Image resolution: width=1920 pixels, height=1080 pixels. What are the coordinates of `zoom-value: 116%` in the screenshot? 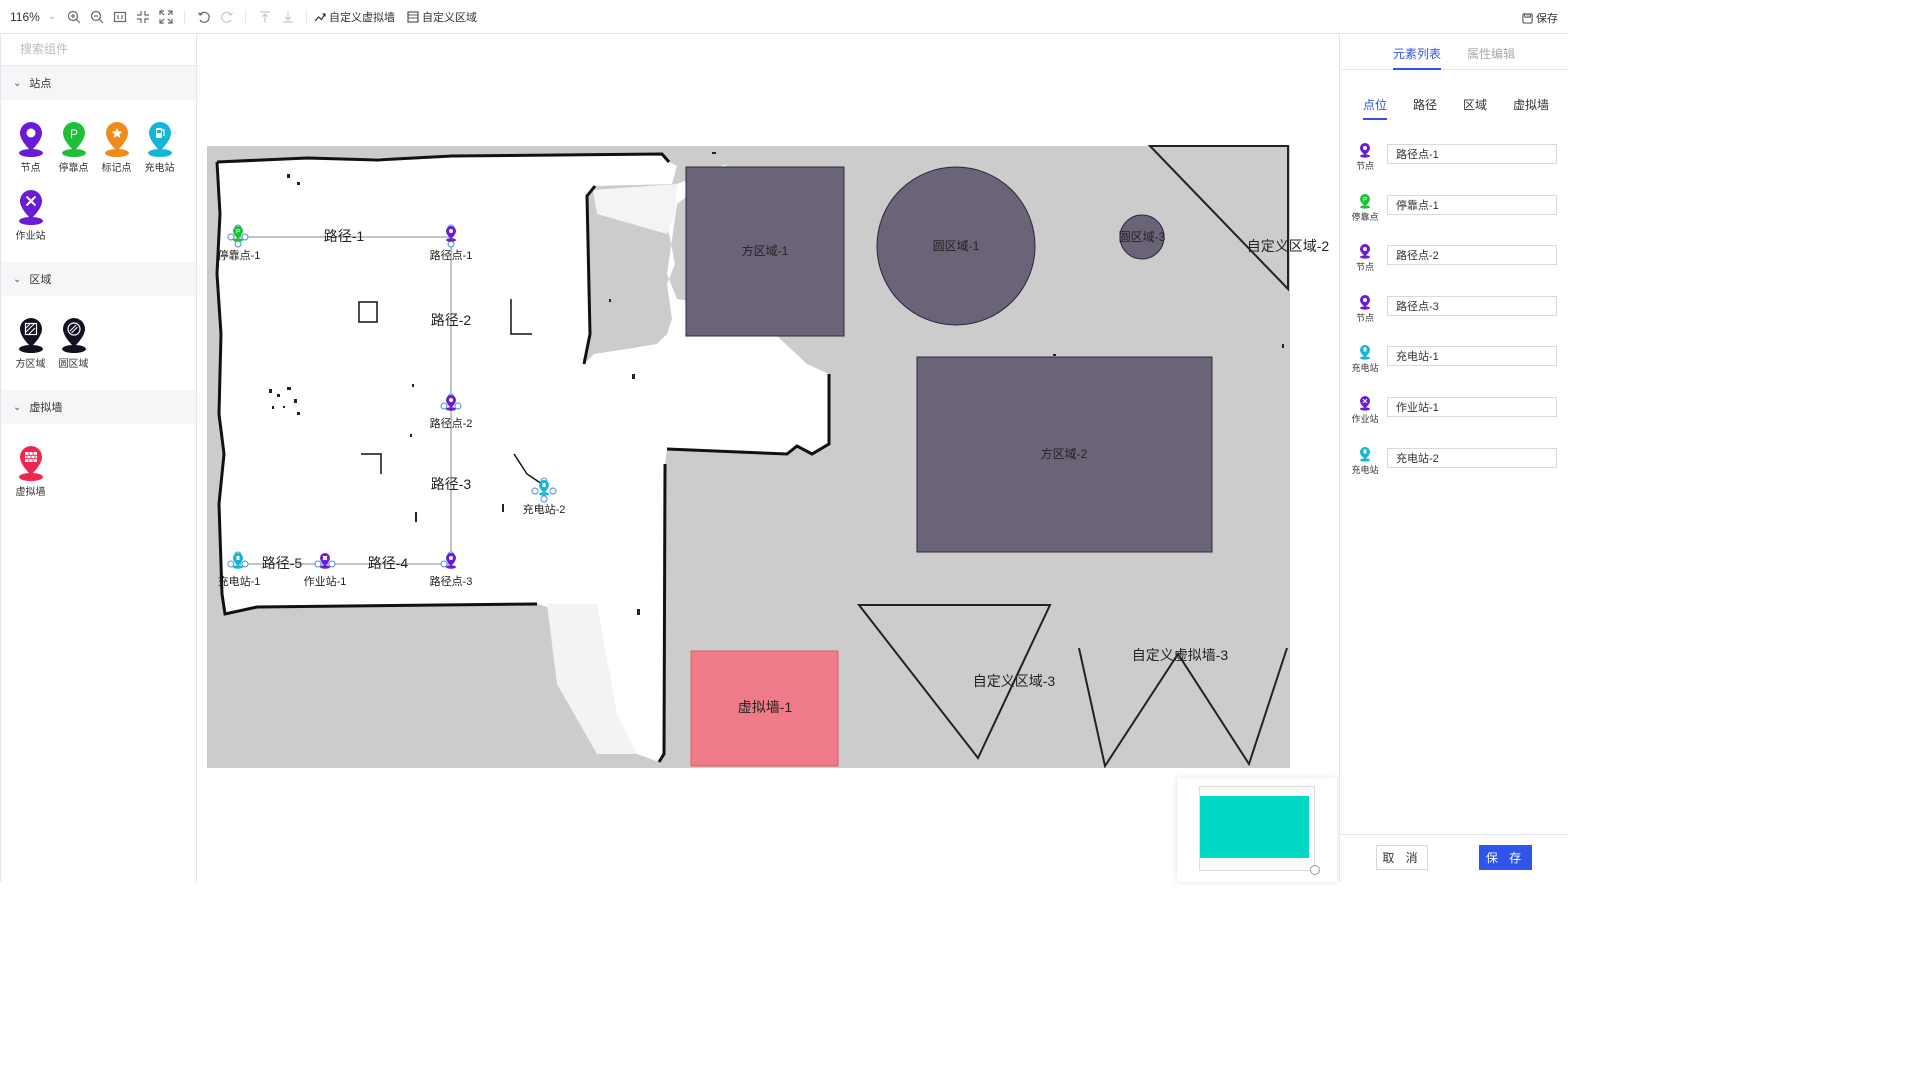 It's located at (25, 16).